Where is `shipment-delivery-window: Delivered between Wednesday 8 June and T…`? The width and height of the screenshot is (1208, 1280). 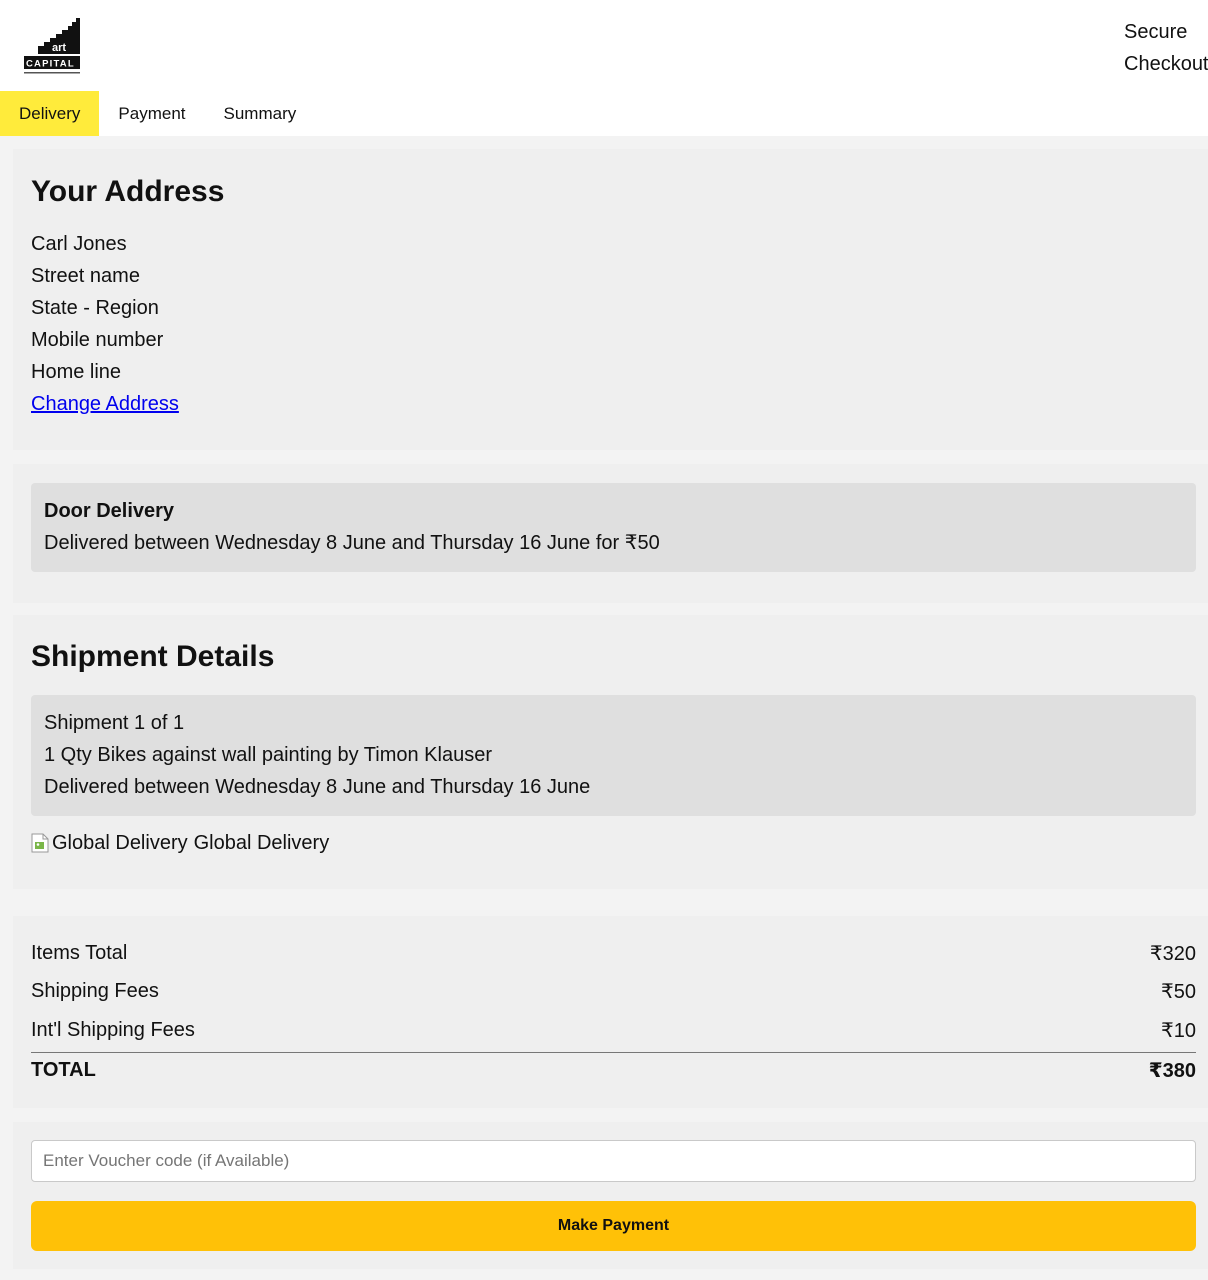
shipment-delivery-window: Delivered between Wednesday 8 June and T… is located at coordinates (317, 787).